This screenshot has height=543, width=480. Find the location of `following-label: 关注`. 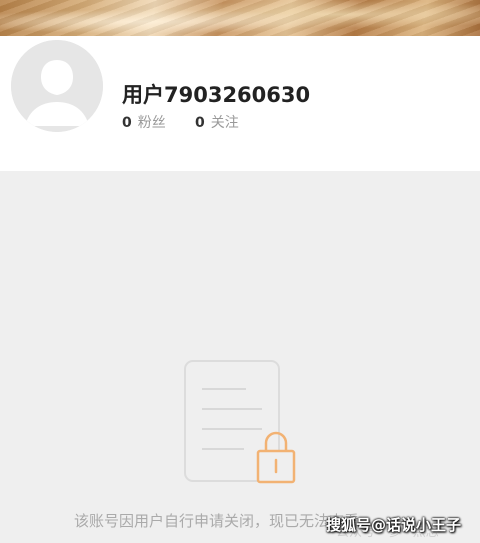

following-label: 关注 is located at coordinates (224, 123).